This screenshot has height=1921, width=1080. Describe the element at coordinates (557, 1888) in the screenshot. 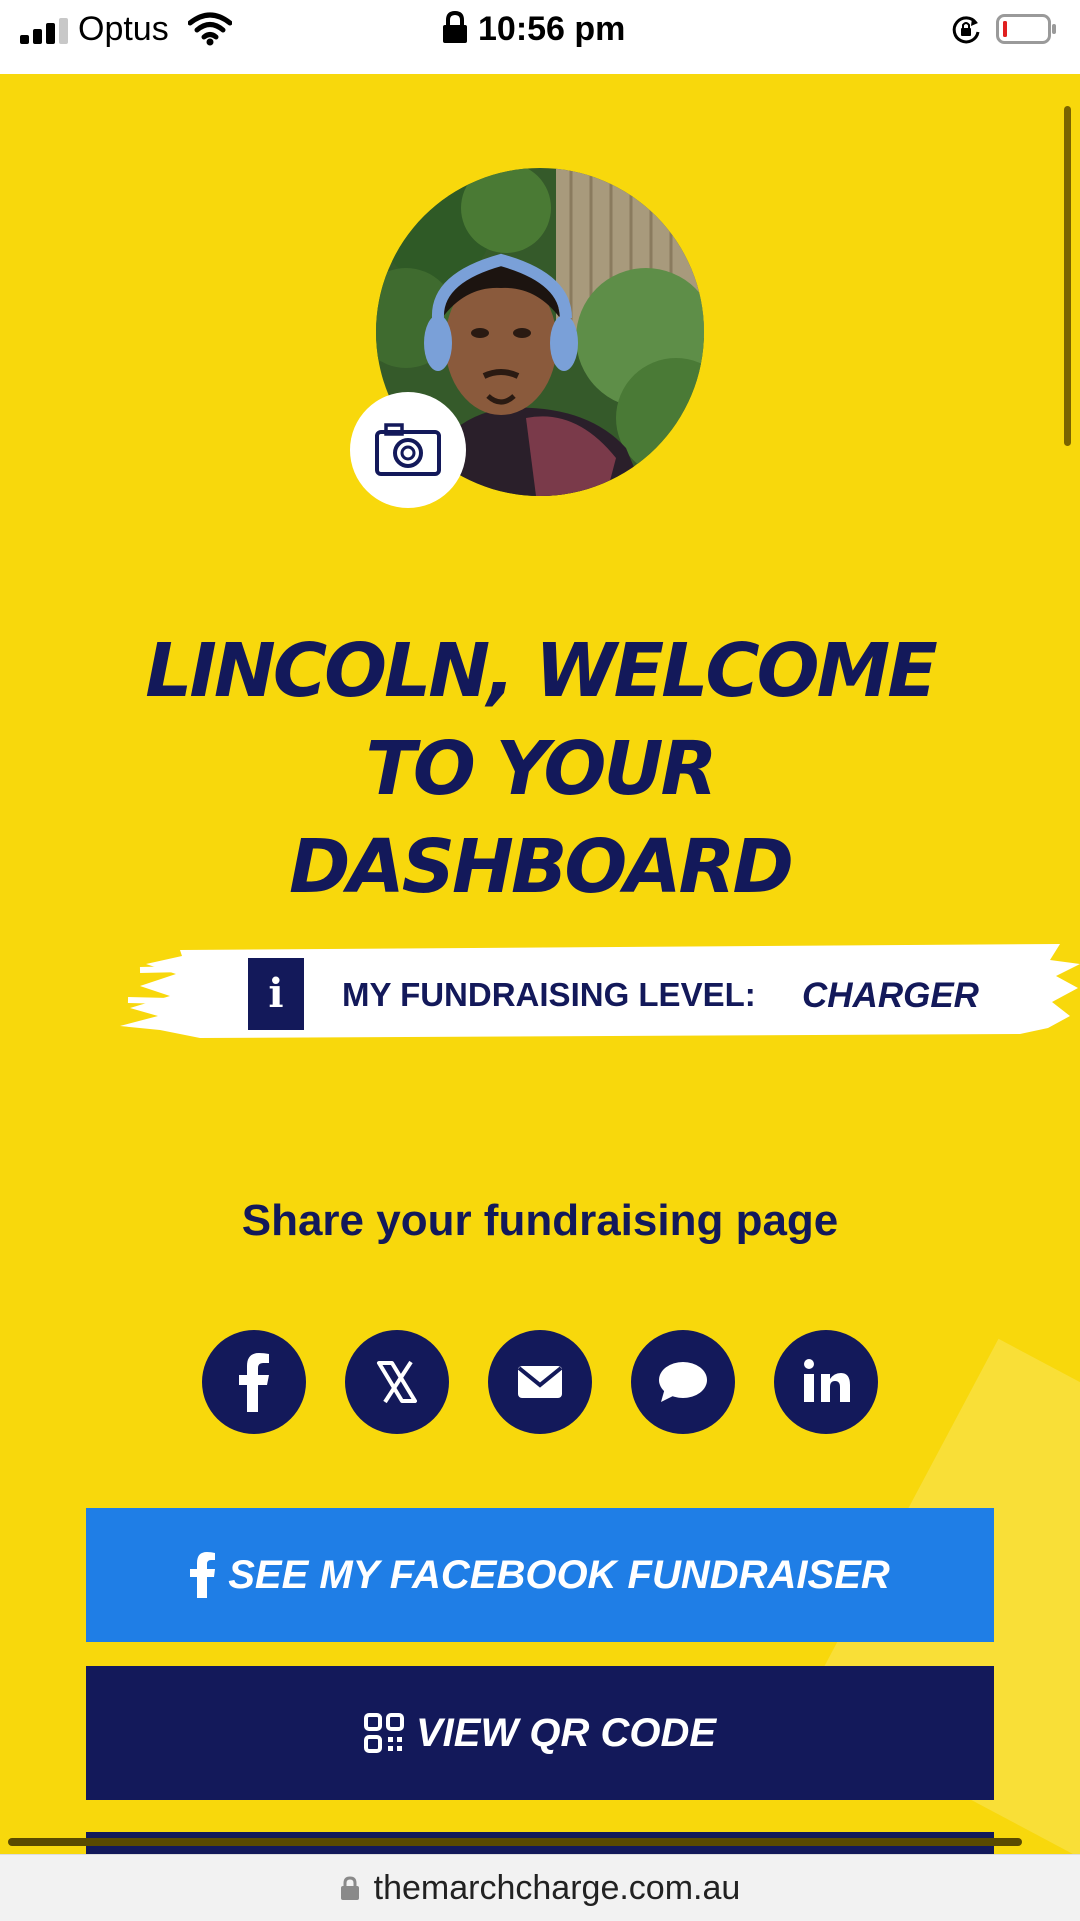

I see `url-text: themarchcharge.com.au` at that location.